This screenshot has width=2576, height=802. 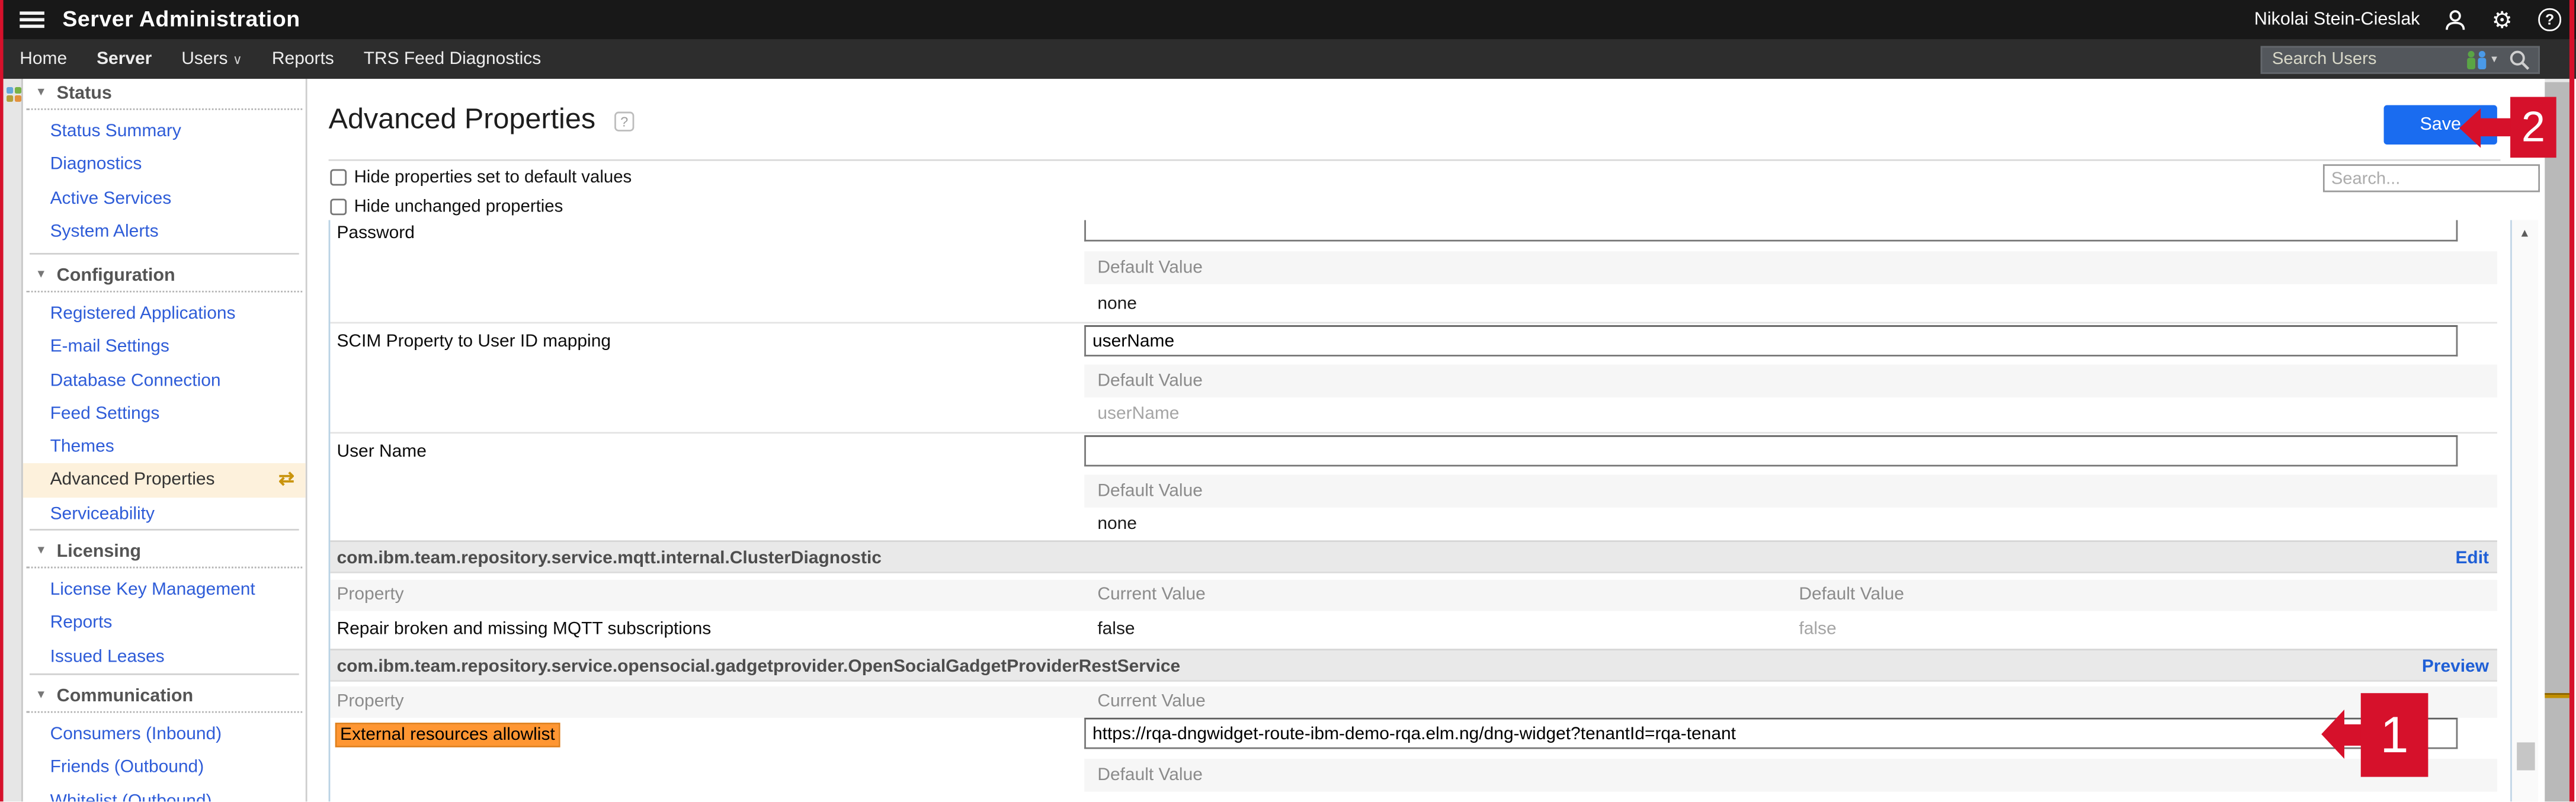 What do you see at coordinates (493, 177) in the screenshot?
I see `hide-default-properties-label: Hide properties set to default values` at bounding box center [493, 177].